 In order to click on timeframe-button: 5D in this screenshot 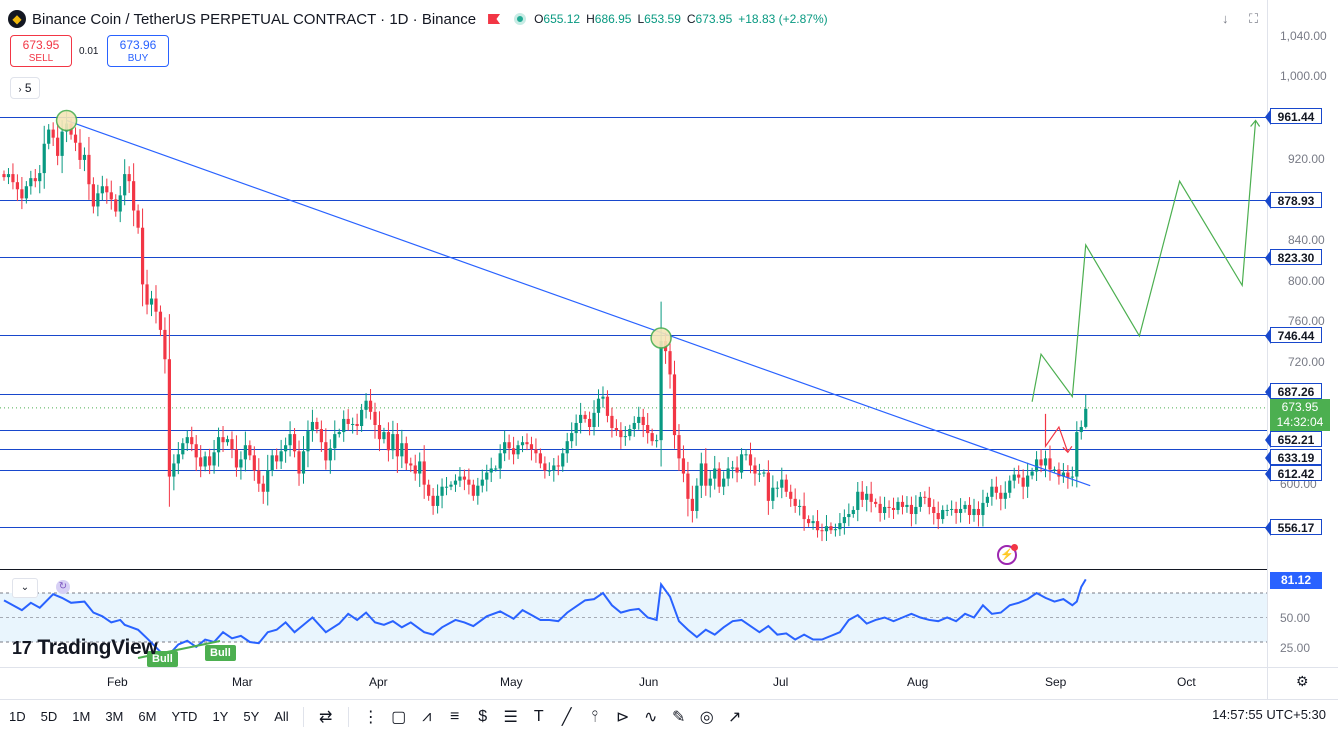, I will do `click(49, 716)`.